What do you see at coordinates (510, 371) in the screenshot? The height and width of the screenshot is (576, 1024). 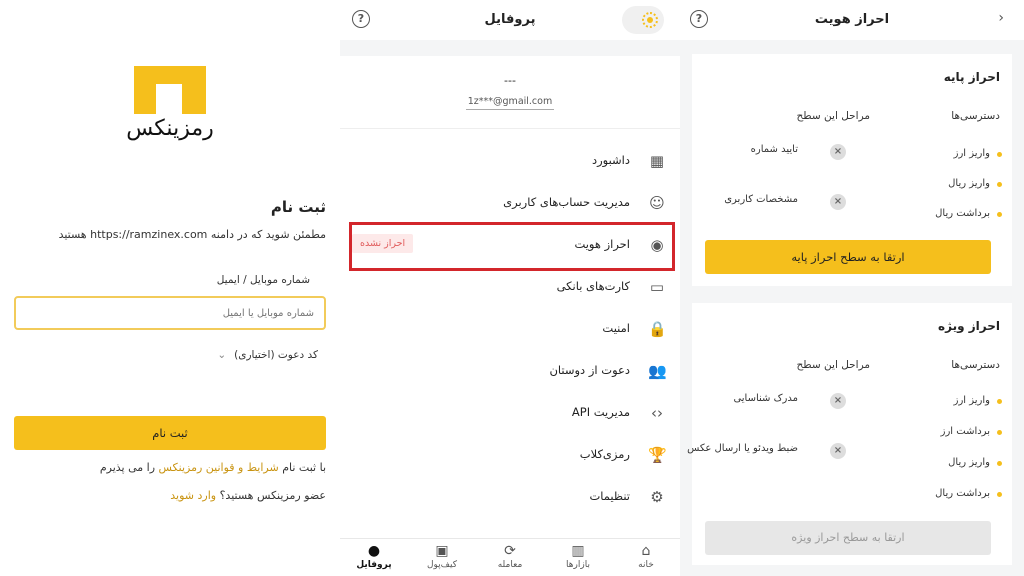 I see `menu-item: 👥 دعوت از دوستان` at bounding box center [510, 371].